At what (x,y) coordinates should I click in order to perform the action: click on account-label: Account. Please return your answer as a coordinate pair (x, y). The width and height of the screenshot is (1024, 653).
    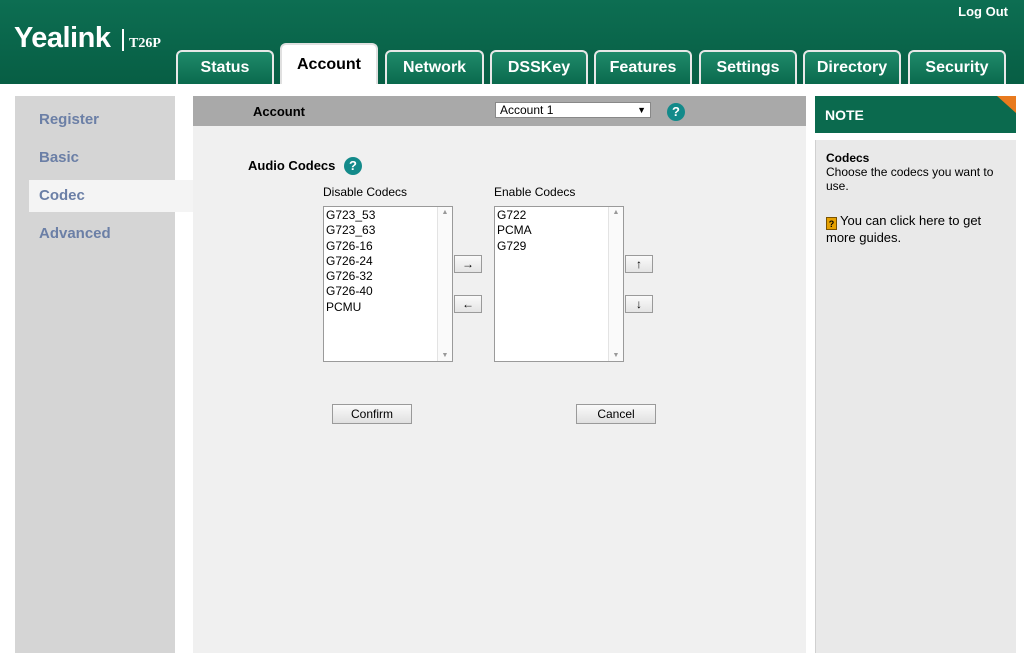
    Looking at the image, I should click on (279, 111).